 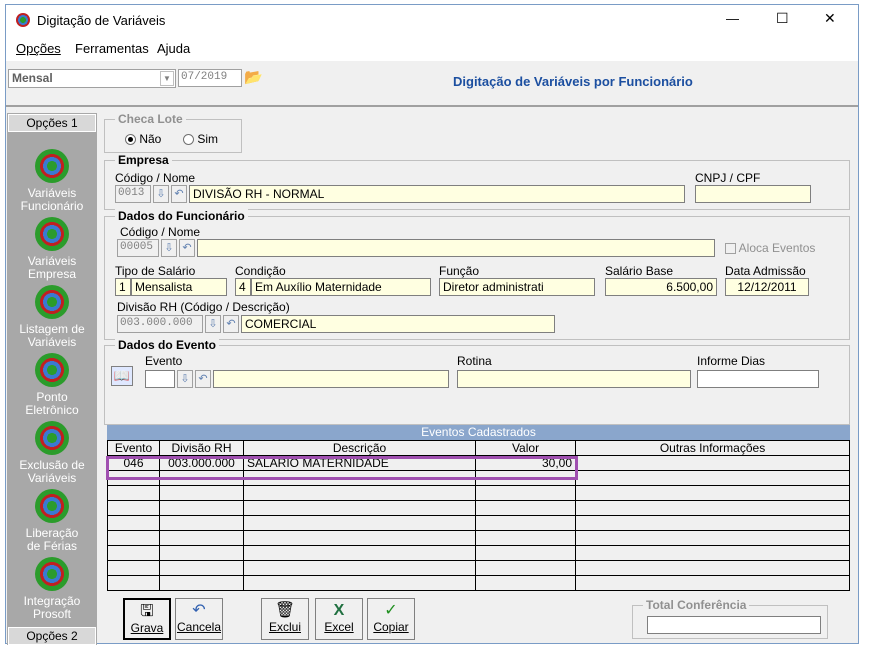 I want to click on trash-icon: 🗑, so click(x=285, y=610).